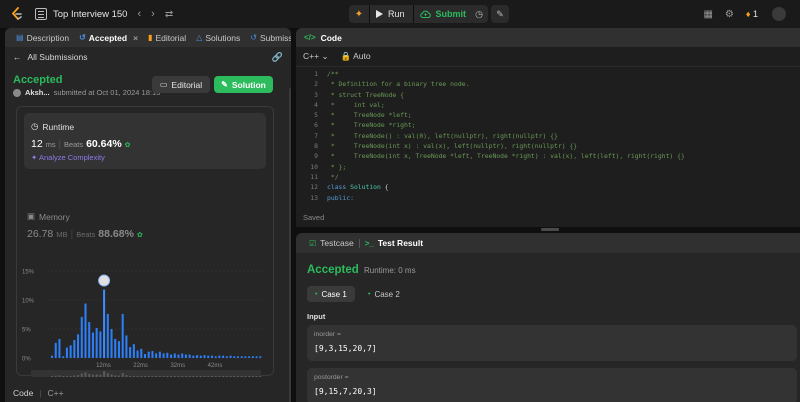 The image size is (800, 402). I want to click on leetcode-logo-icon, so click(17, 14).